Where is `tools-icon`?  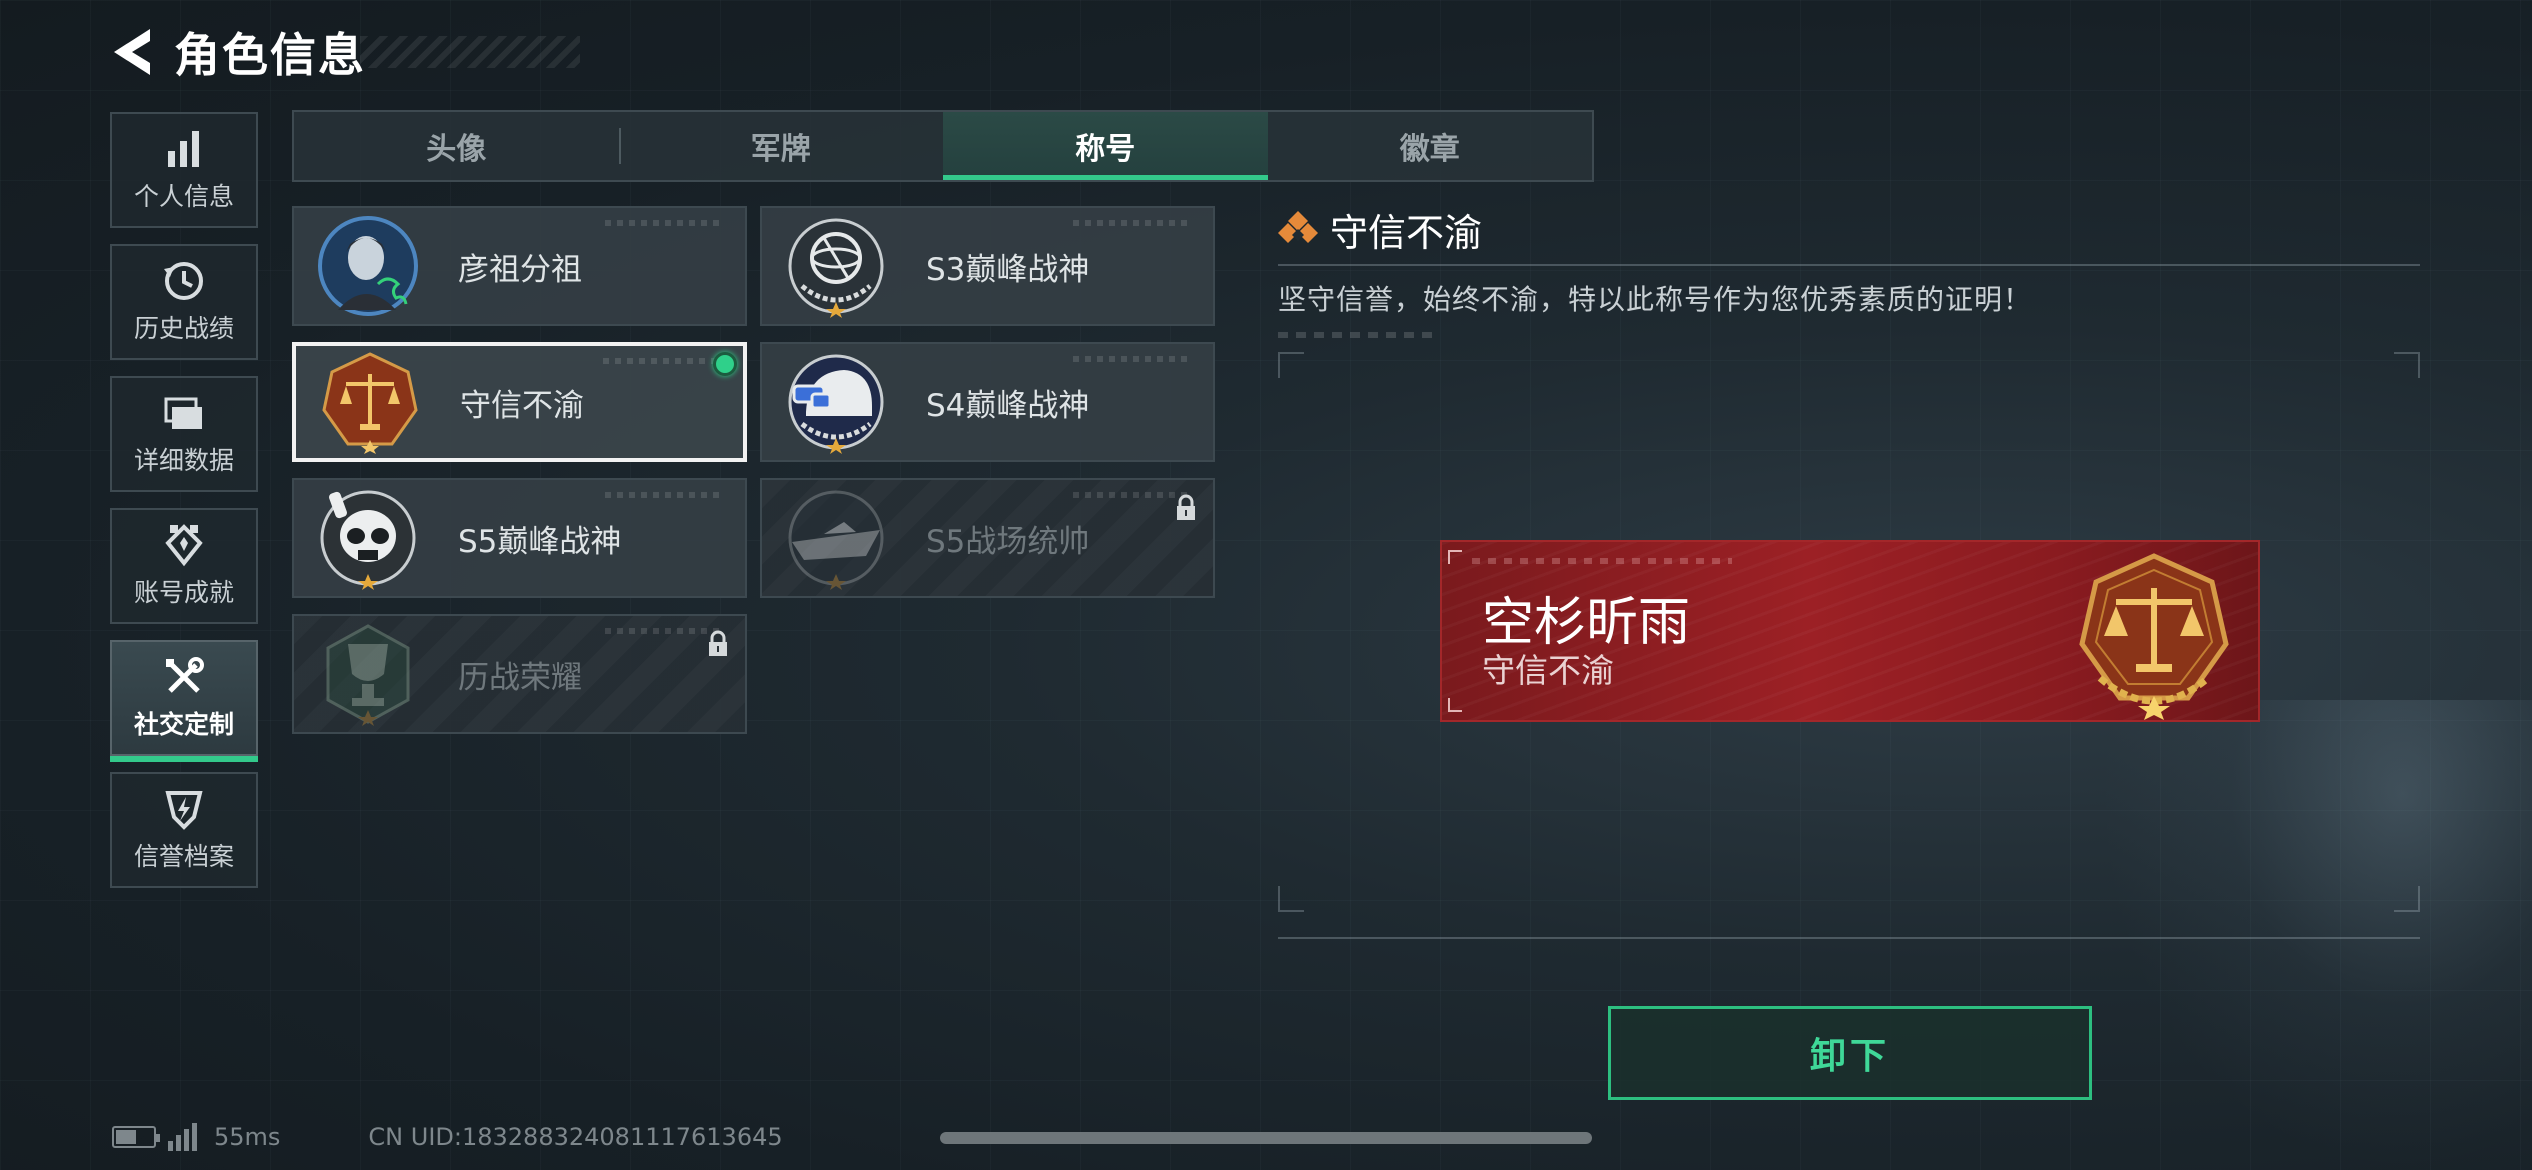 tools-icon is located at coordinates (185, 675).